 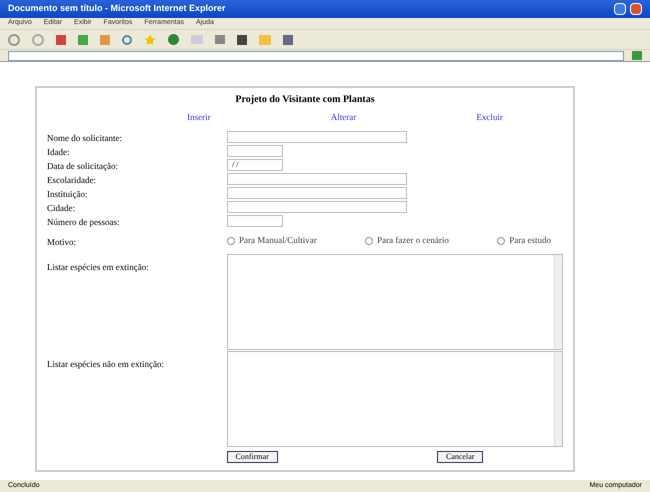 What do you see at coordinates (278, 240) in the screenshot?
I see `radio-label: Para Manual/Cultivar` at bounding box center [278, 240].